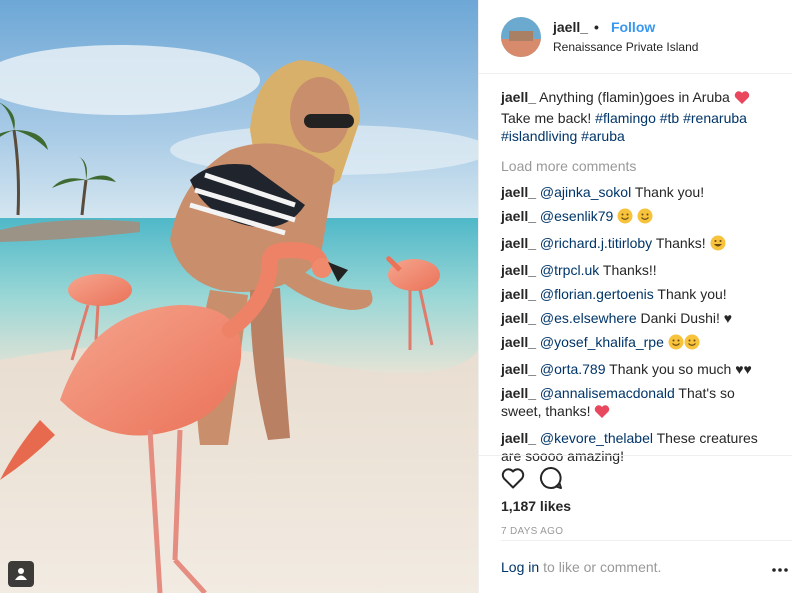  Describe the element at coordinates (520, 567) in the screenshot. I see `login-link: Log in` at that location.